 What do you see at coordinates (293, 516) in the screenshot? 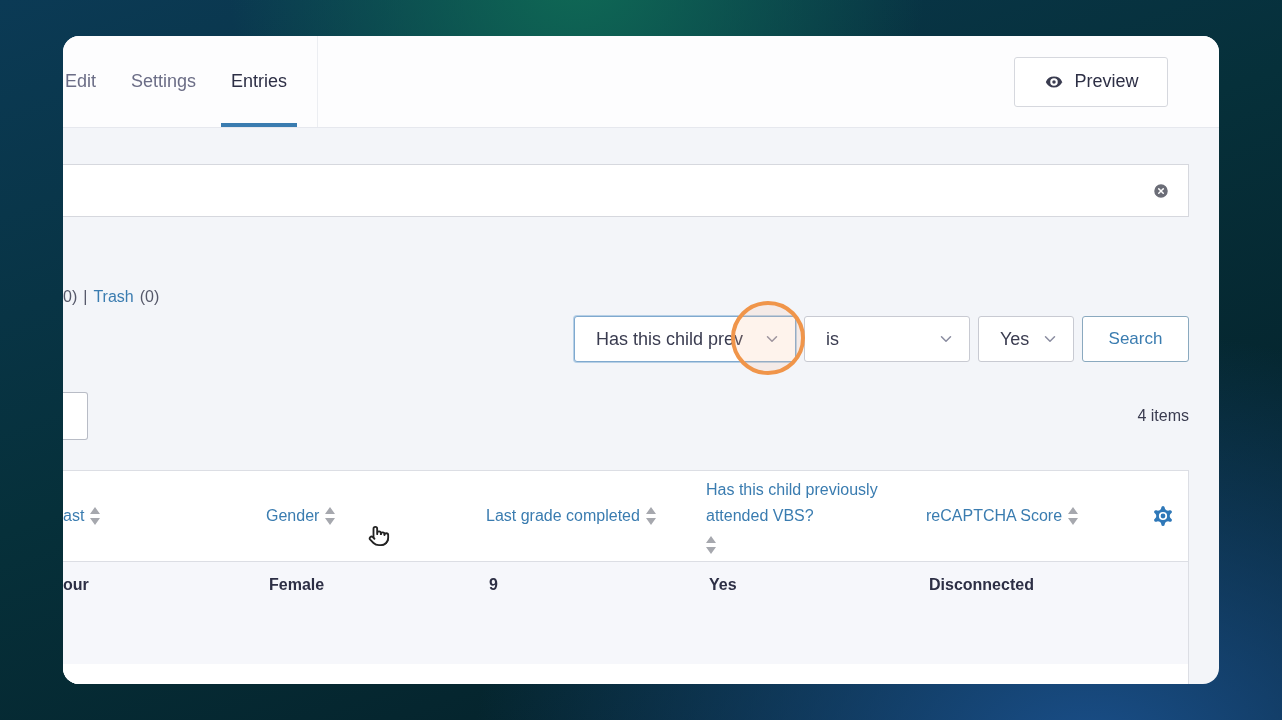
I see `column-header: Gender` at bounding box center [293, 516].